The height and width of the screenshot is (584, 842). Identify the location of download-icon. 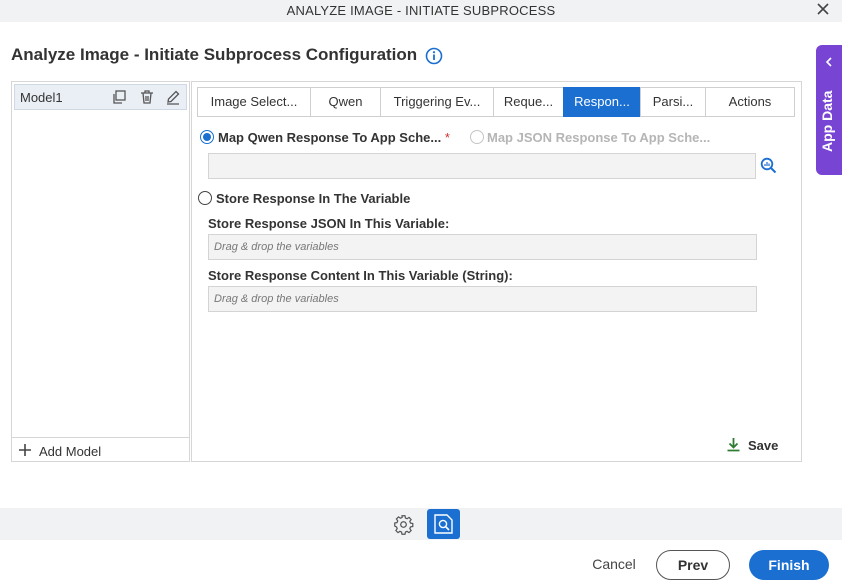
(733, 445).